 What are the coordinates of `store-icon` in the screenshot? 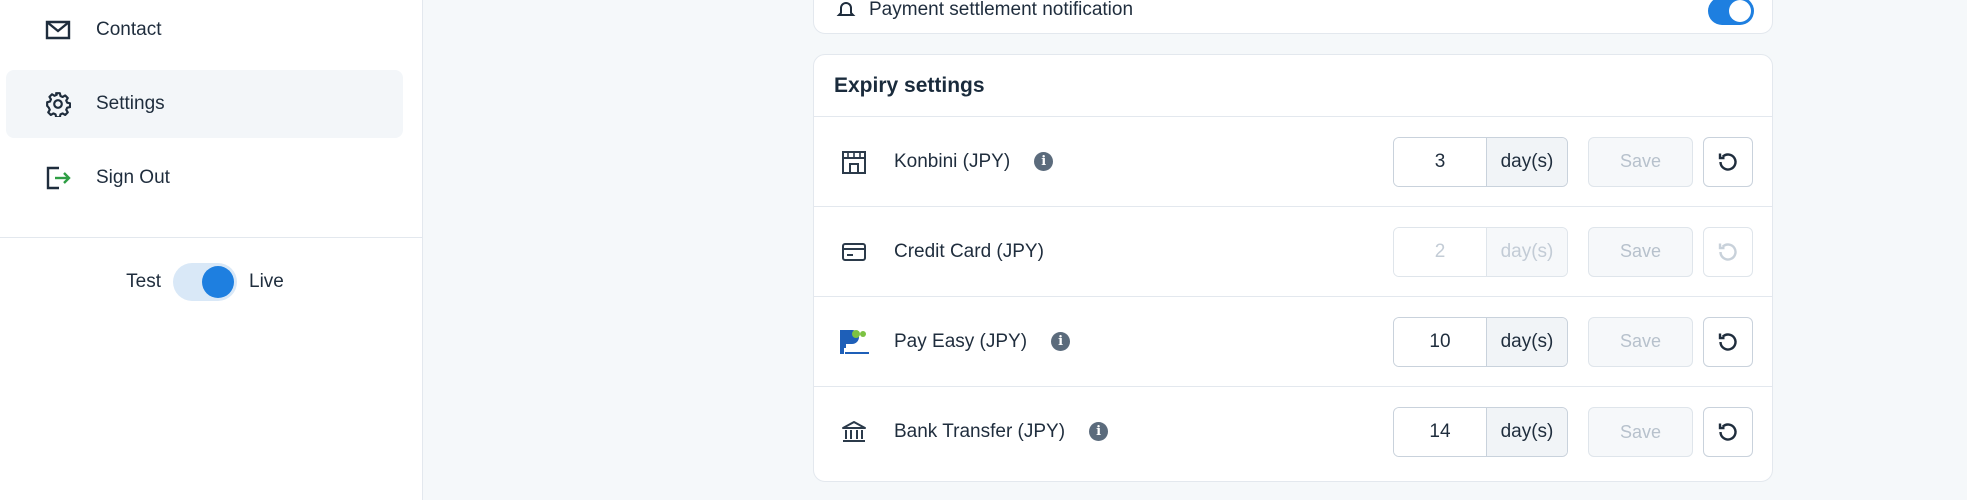 It's located at (854, 162).